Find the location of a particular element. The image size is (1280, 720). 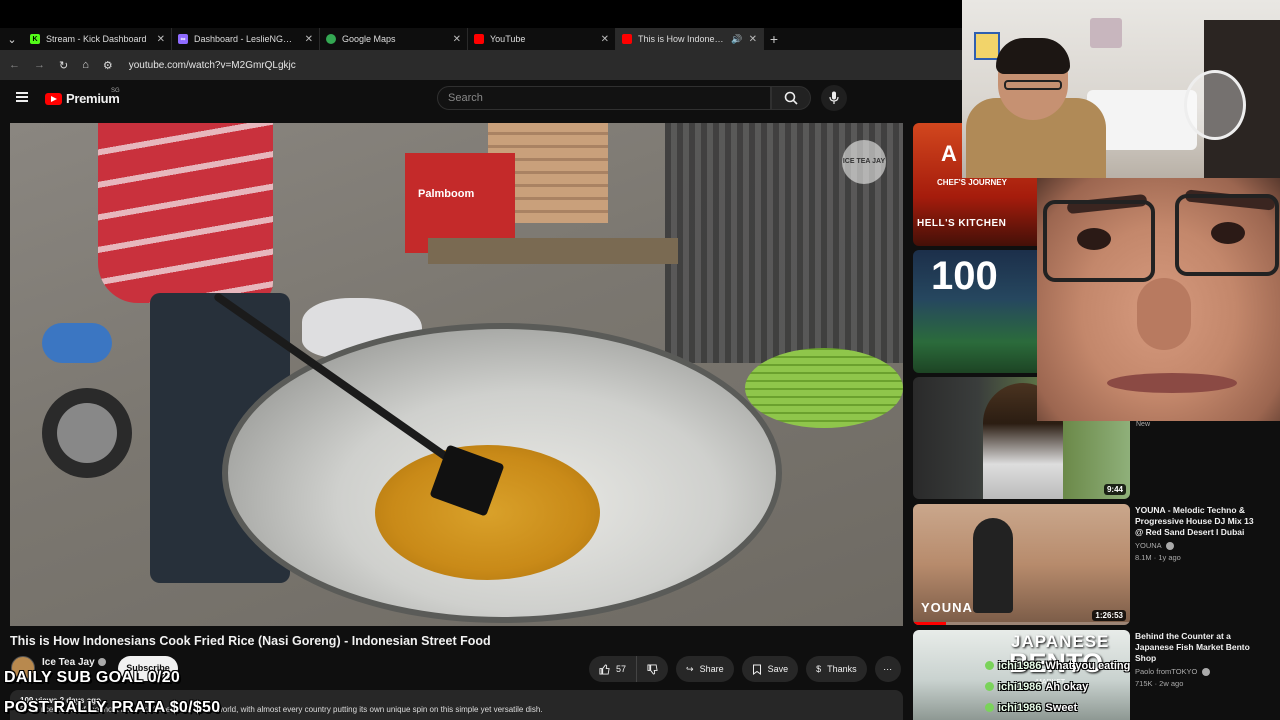

thumb-person is located at coordinates (993, 565).